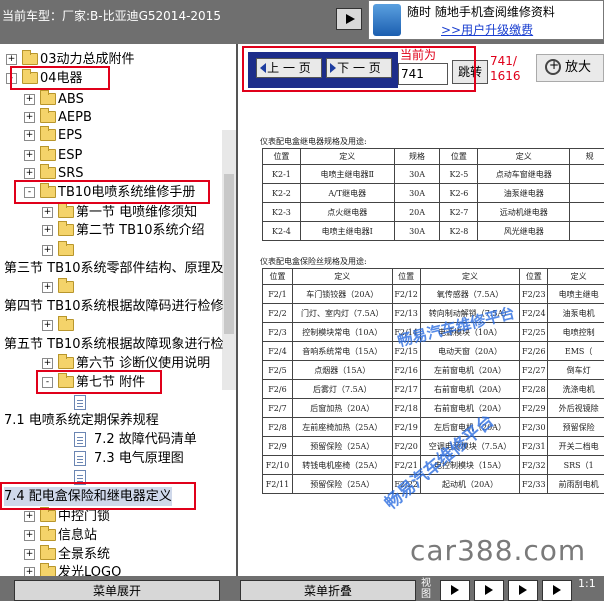 Image resolution: width=604 pixels, height=601 pixels. What do you see at coordinates (534, 408) in the screenshot?
I see `table-cell: F2/29` at bounding box center [534, 408].